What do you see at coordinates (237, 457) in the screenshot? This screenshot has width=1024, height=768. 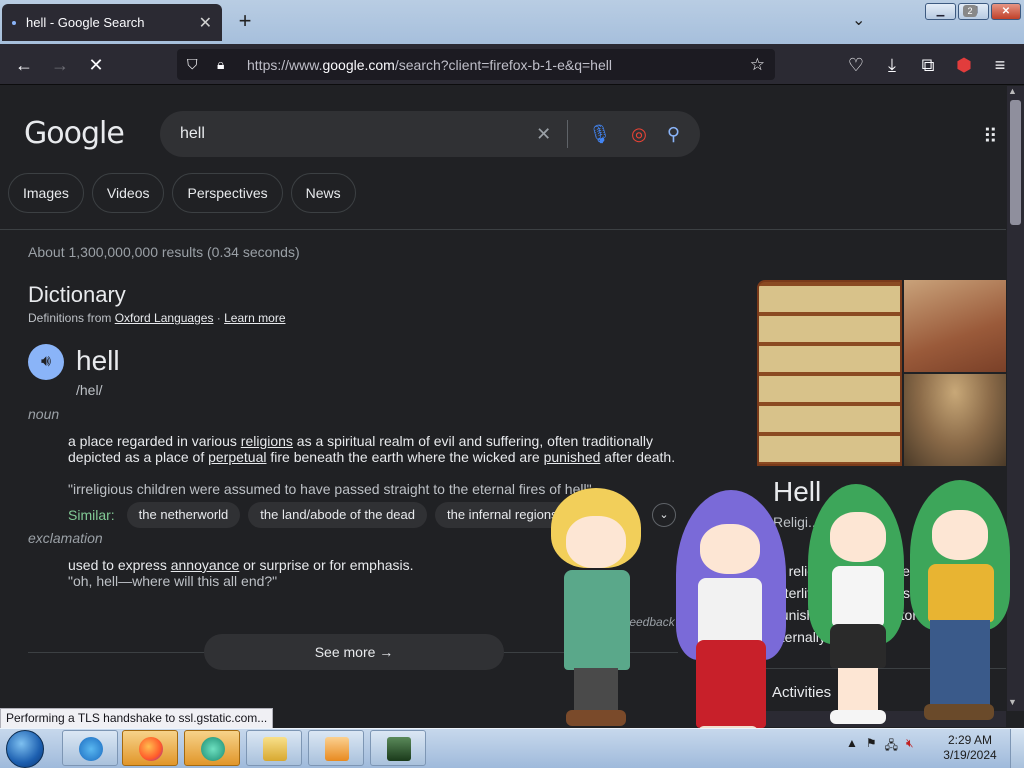 I see `perpetual-link: perpetual` at bounding box center [237, 457].